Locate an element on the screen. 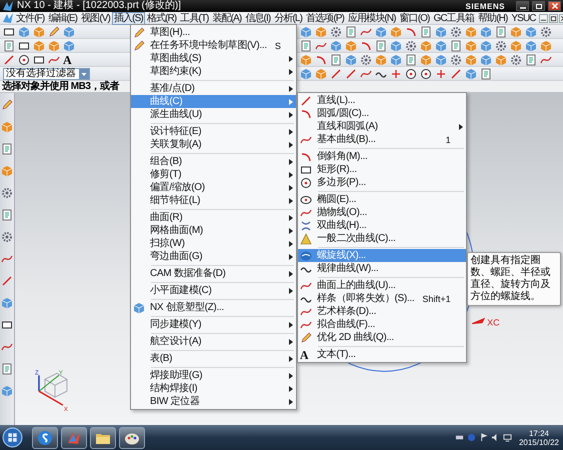 The image size is (563, 450). menu-bar-item: 装配(A) is located at coordinates (227, 18).